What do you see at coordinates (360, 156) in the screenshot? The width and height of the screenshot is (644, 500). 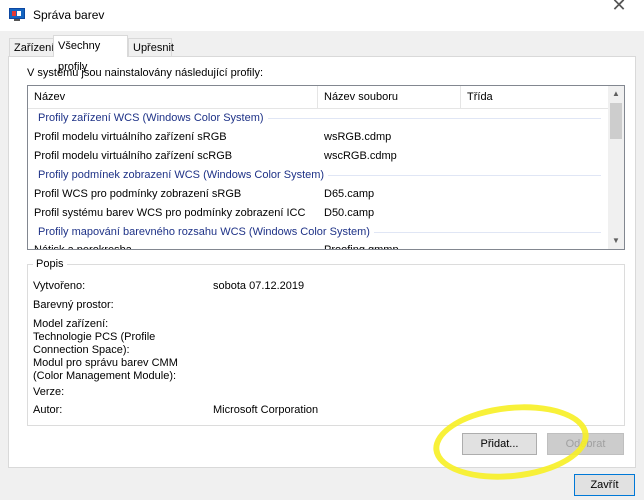 I see `profile-file: wscRGB.cdmp` at bounding box center [360, 156].